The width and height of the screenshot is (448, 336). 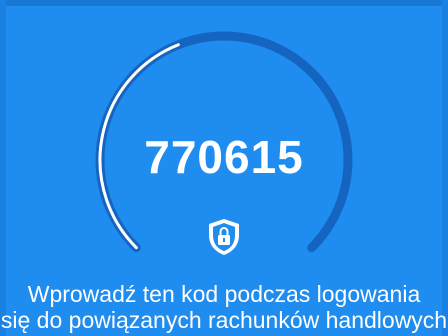 I want to click on instruction-line-2: się do powiązanych rachunków handlowych, so click(x=224, y=320).